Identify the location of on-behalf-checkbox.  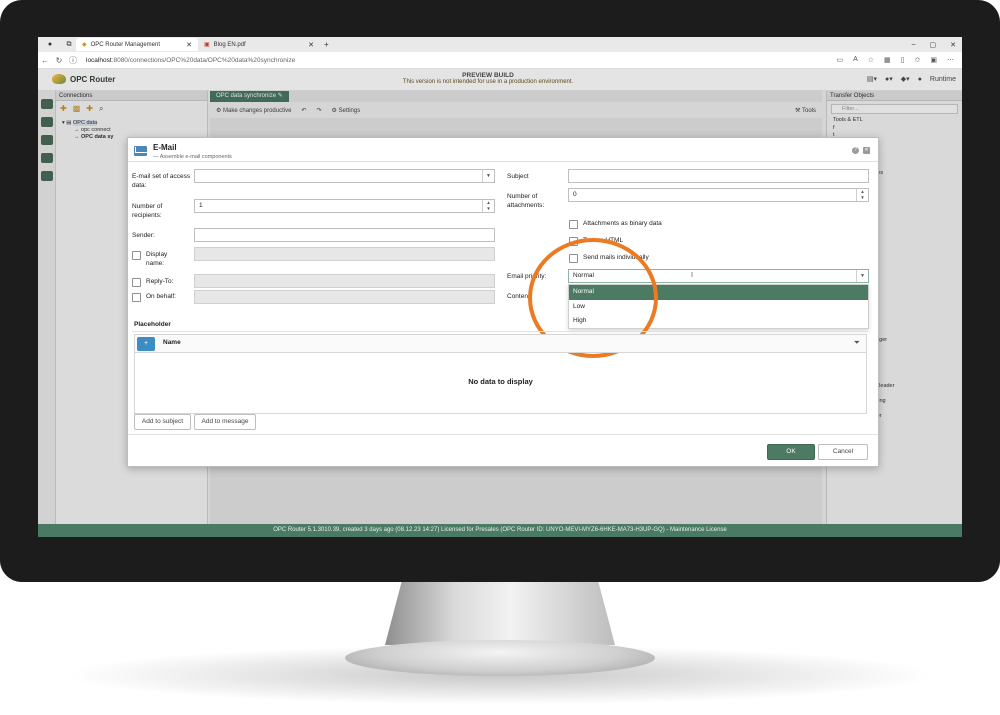
(136, 297).